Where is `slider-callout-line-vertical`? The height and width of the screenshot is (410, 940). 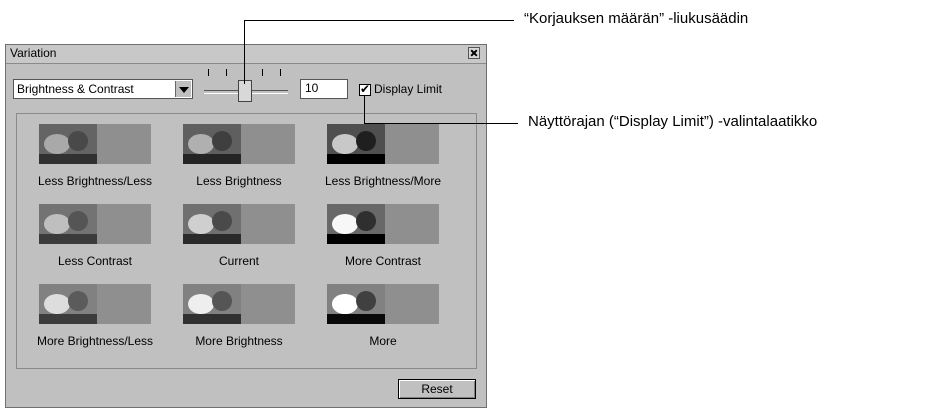 slider-callout-line-vertical is located at coordinates (244, 52).